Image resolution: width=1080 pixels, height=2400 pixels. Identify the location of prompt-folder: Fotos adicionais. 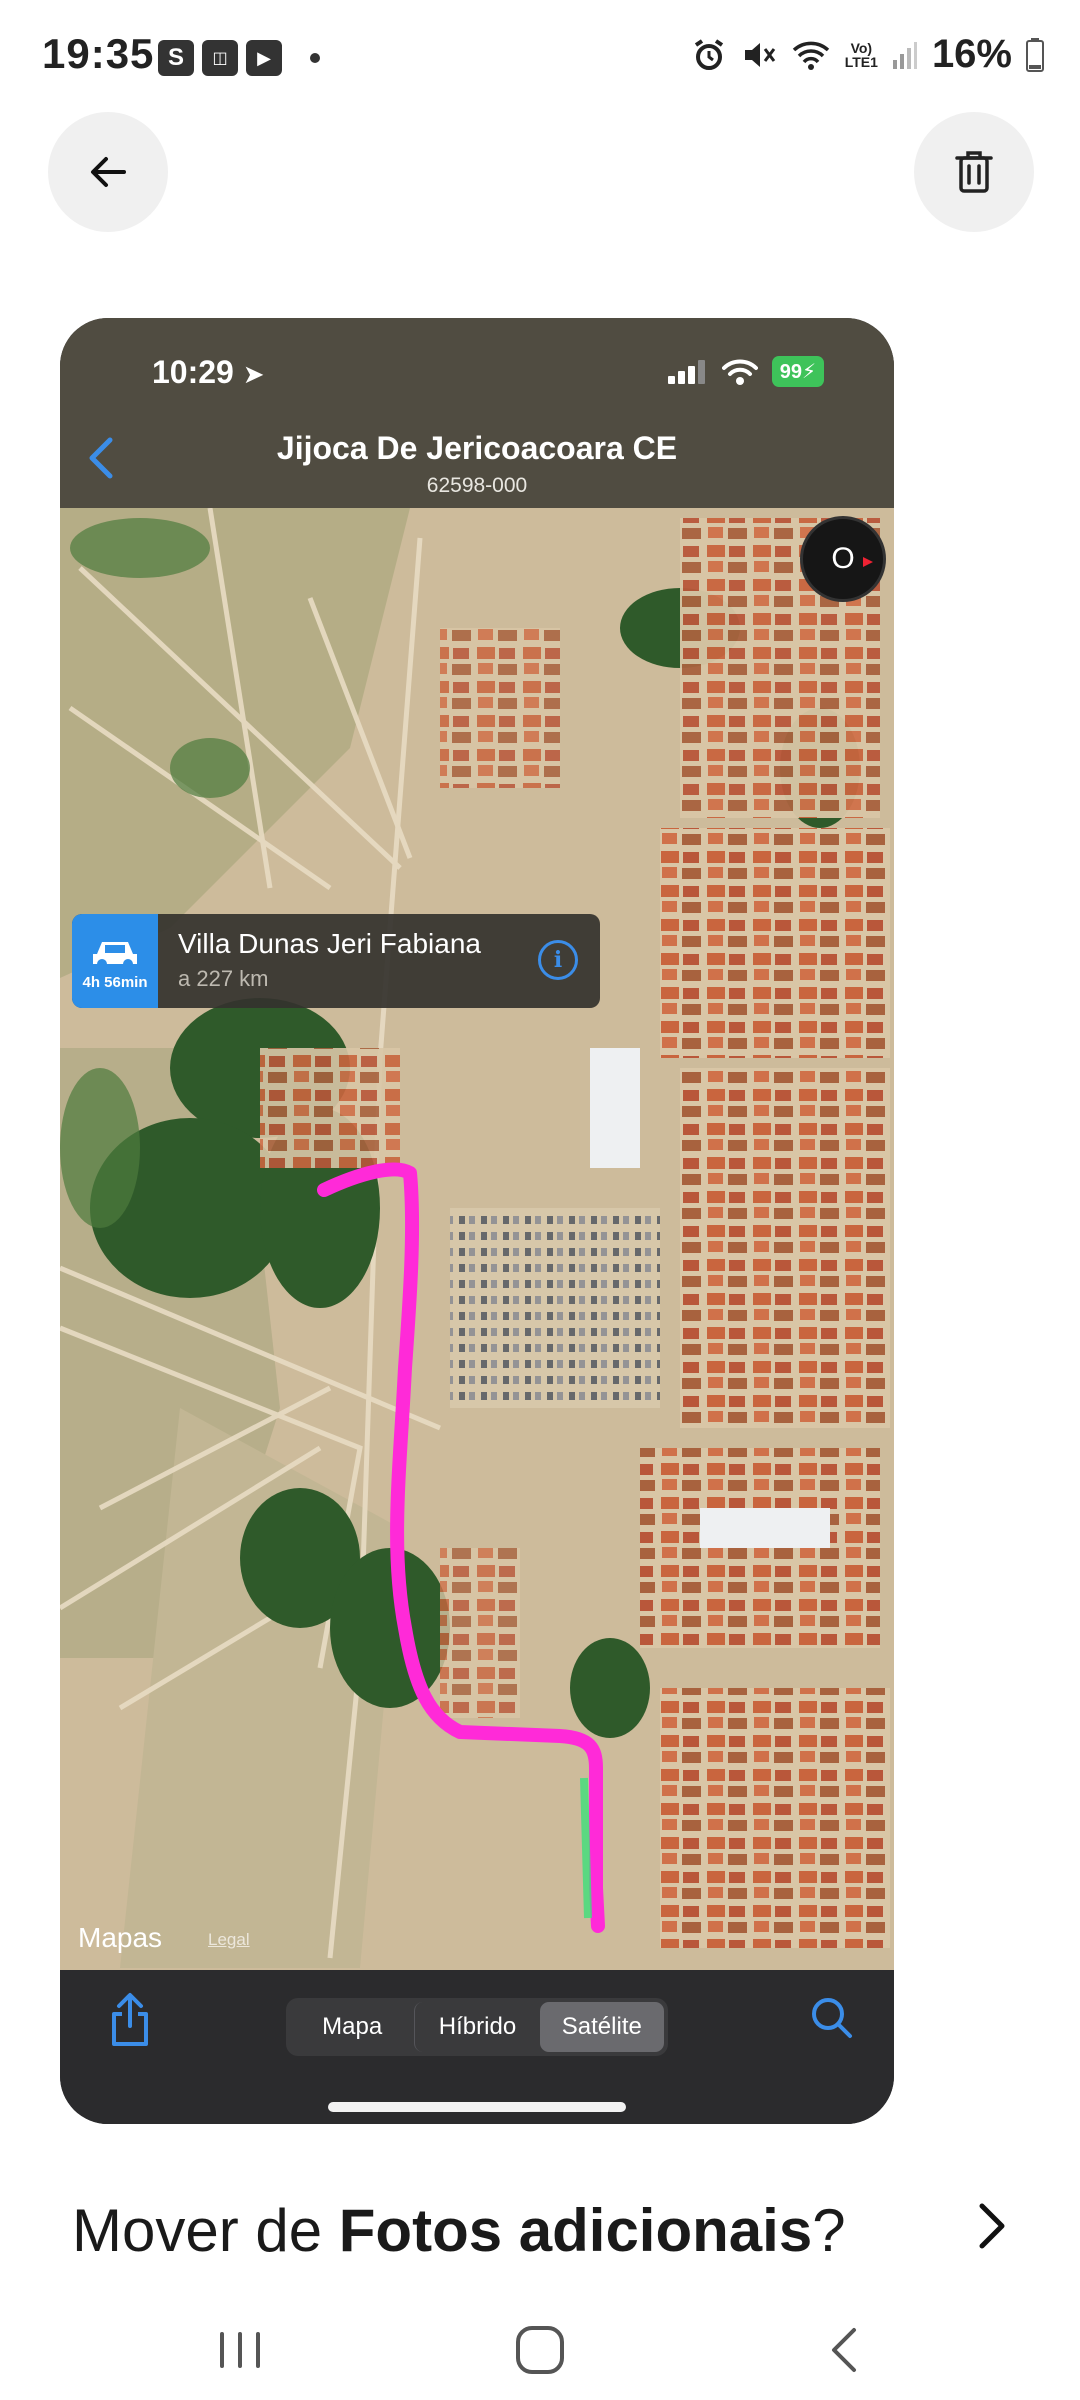
(575, 2230).